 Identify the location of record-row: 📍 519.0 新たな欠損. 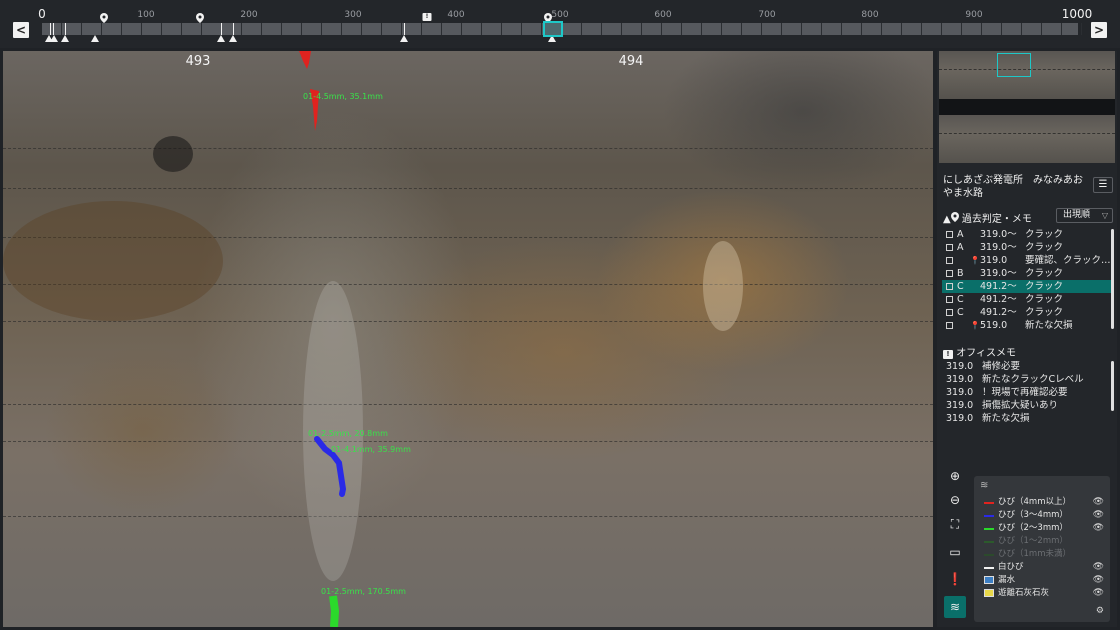
(1027, 325).